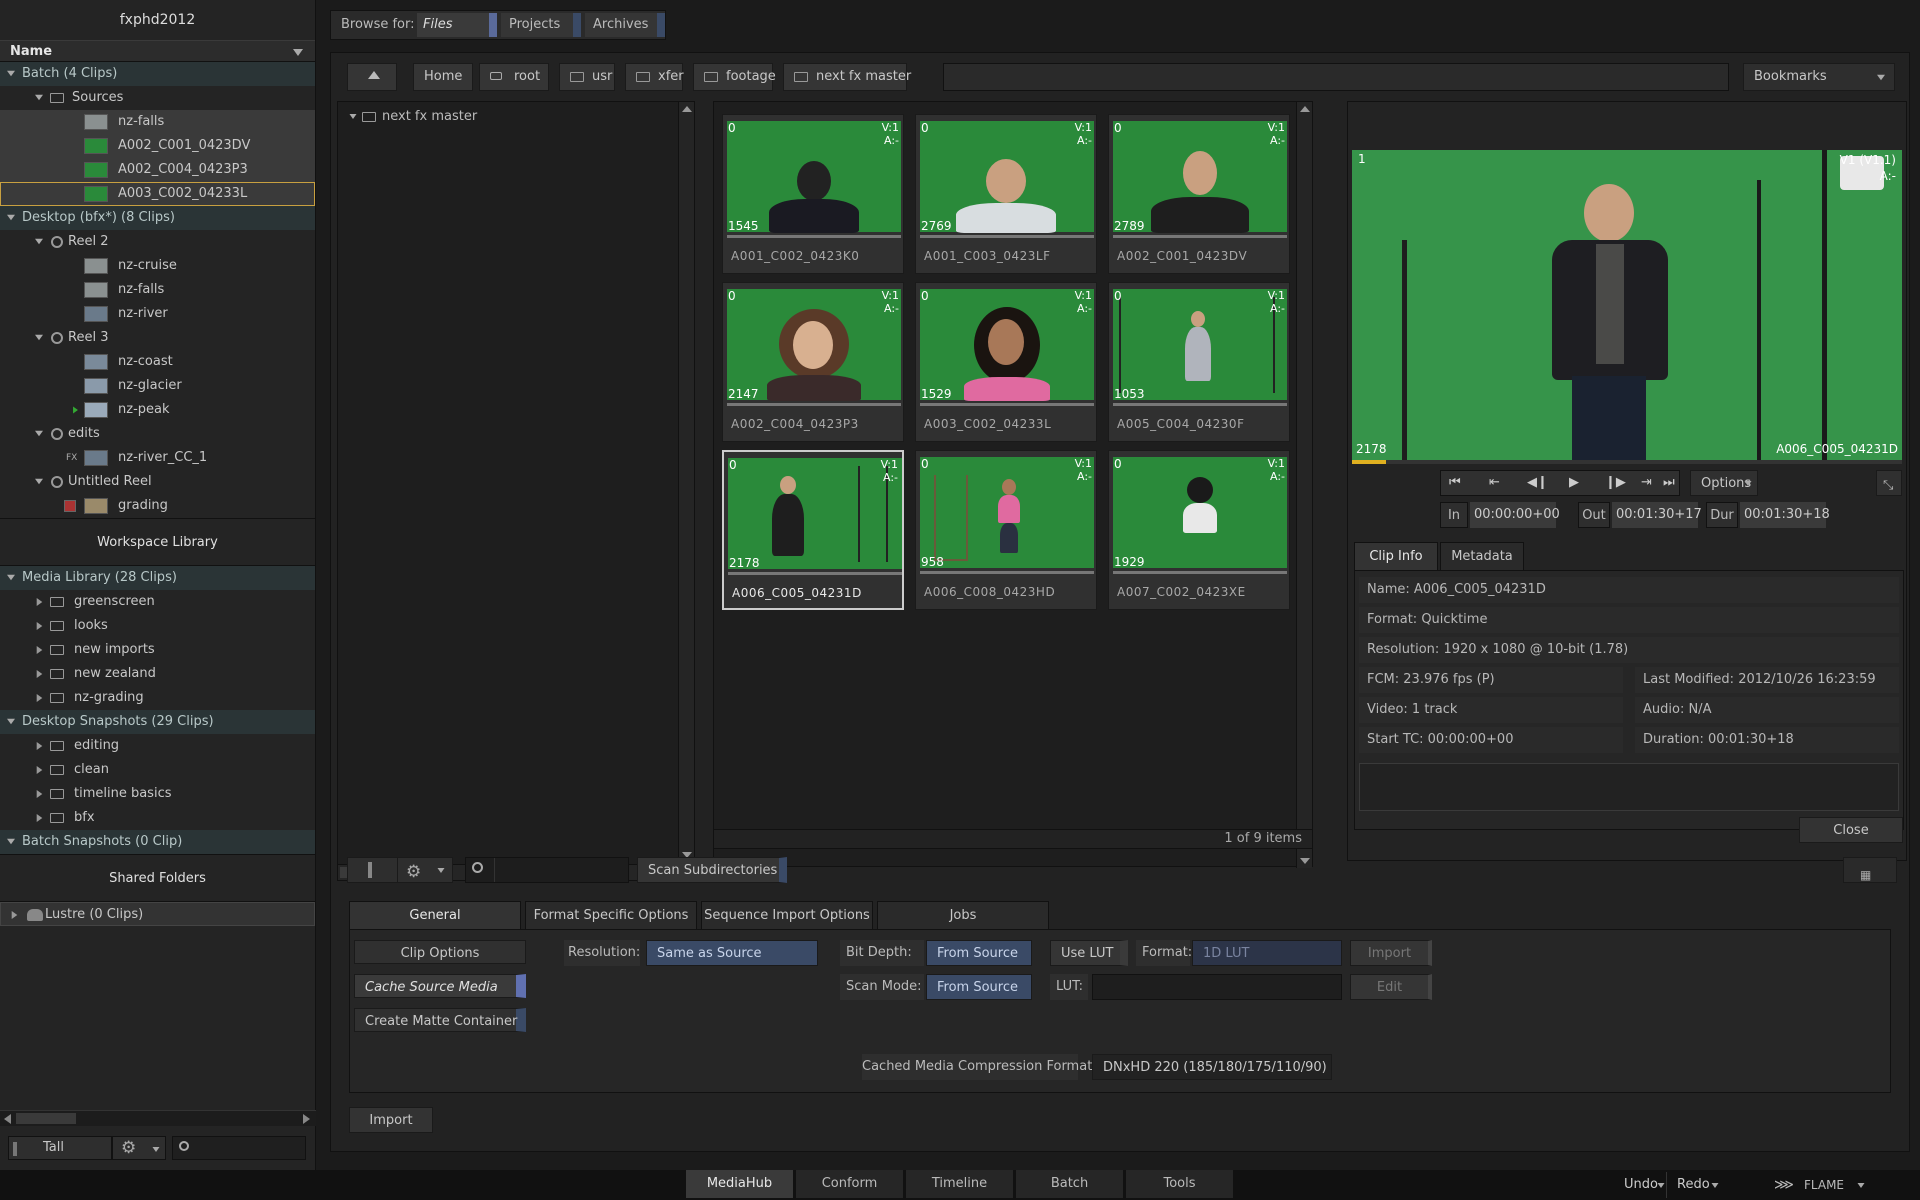 The height and width of the screenshot is (1200, 1920). What do you see at coordinates (1199, 530) in the screenshot?
I see `clip-card: 0 V:1 A:- 1929 A007_C002_0423XE` at bounding box center [1199, 530].